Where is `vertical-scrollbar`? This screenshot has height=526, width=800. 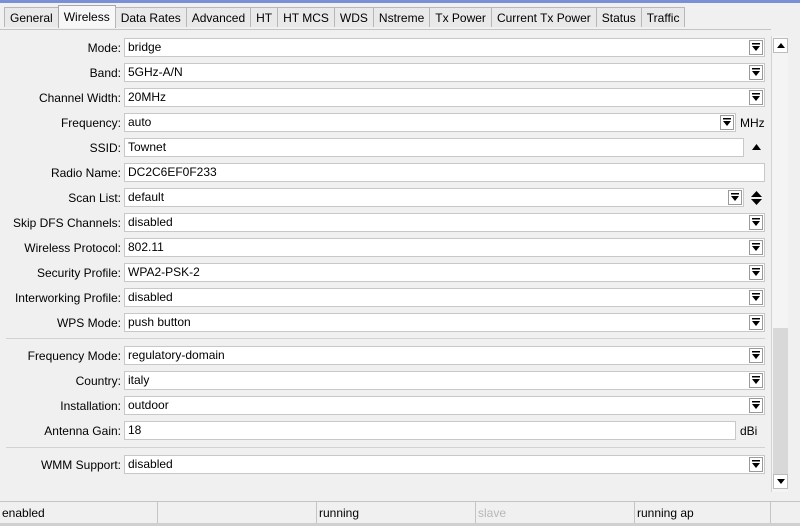
vertical-scrollbar is located at coordinates (779, 264).